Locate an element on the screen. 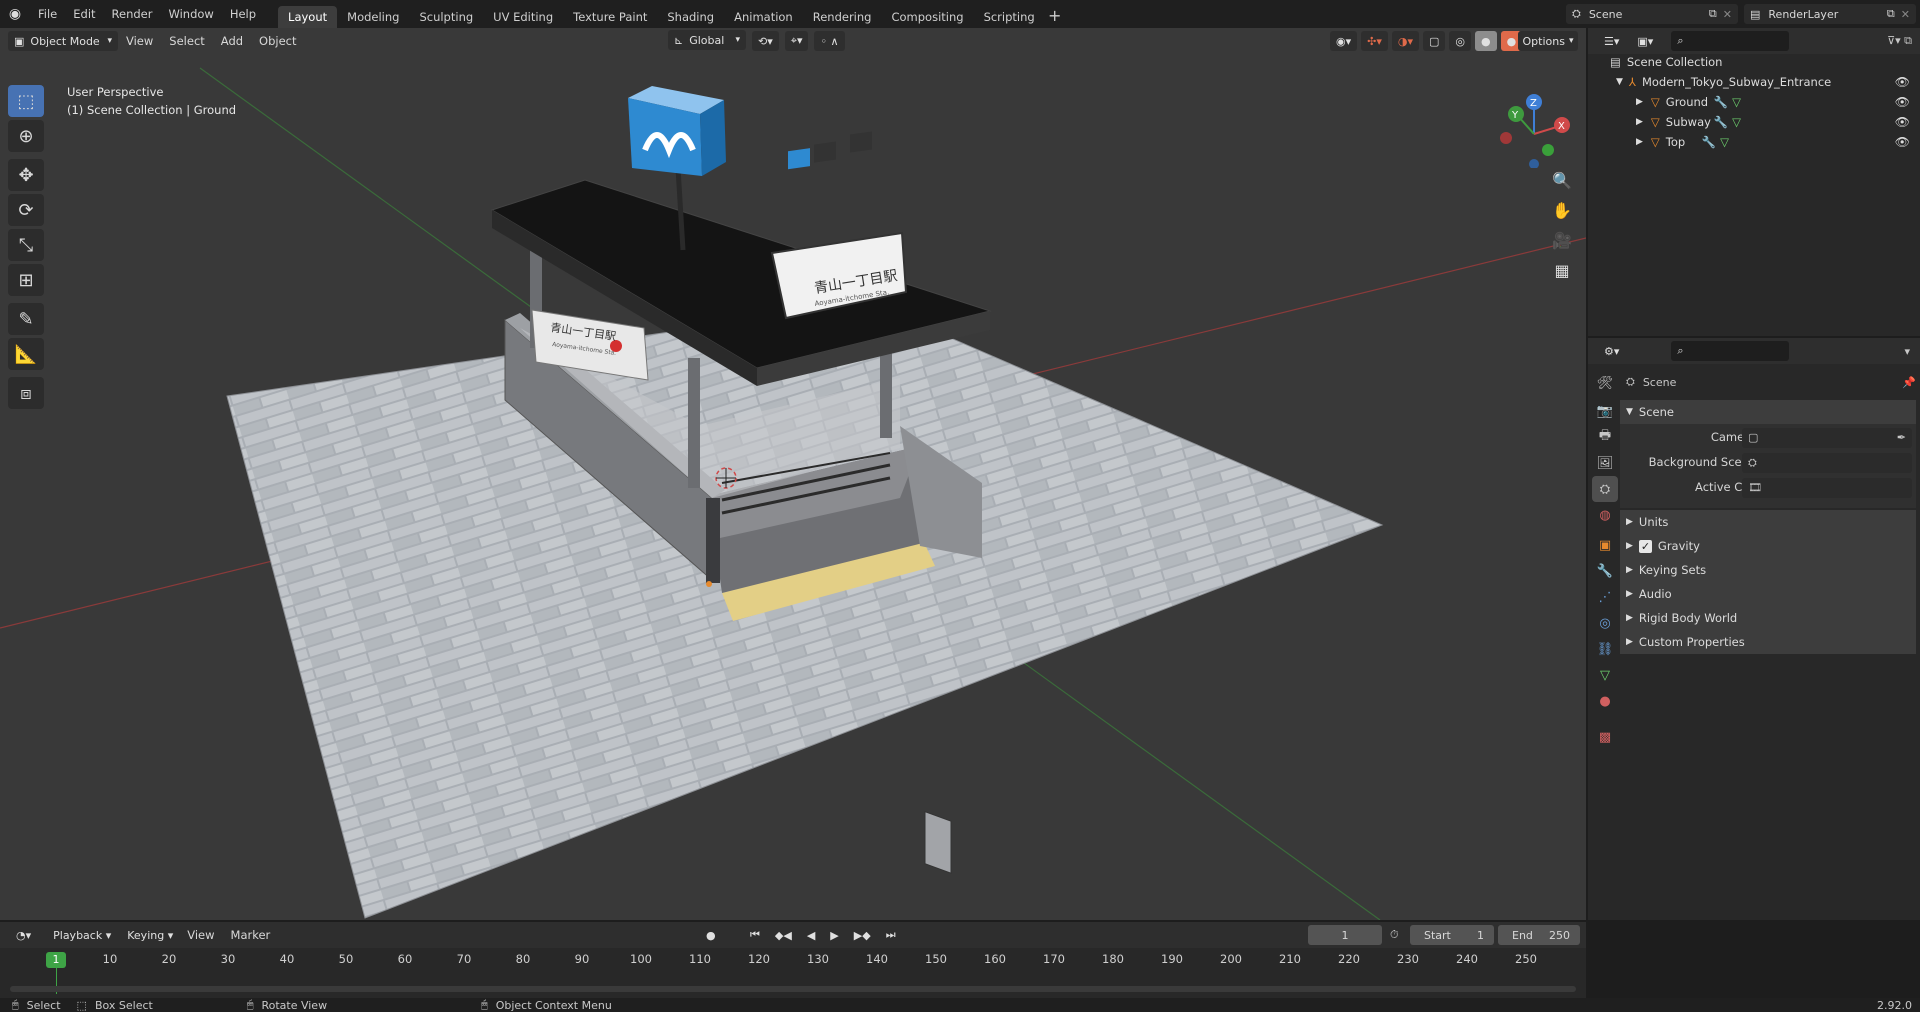 The image size is (1920, 1012). tab-scene: ⛭ is located at coordinates (1605, 489).